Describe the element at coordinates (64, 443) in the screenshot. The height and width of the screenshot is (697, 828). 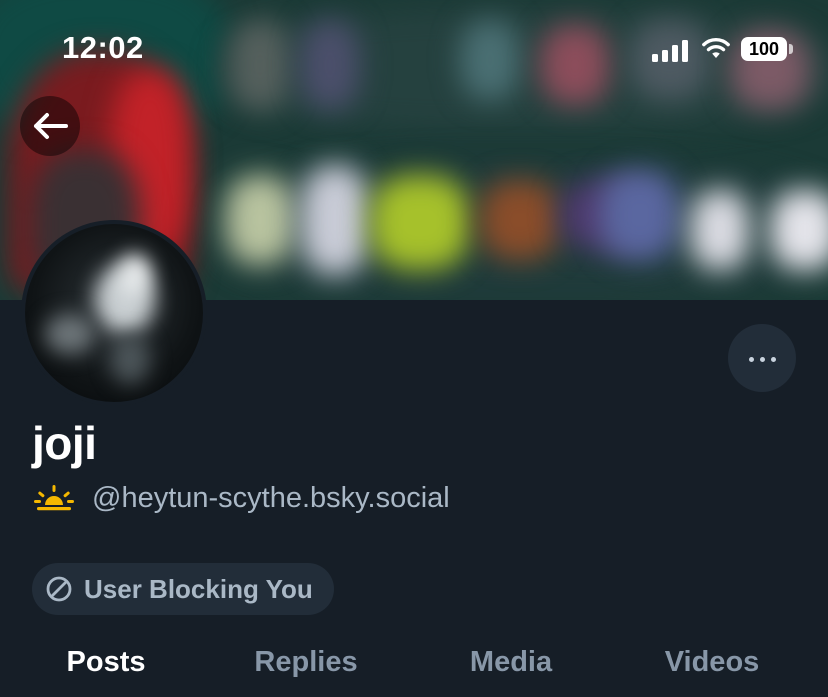
I see `display-name: joji` at that location.